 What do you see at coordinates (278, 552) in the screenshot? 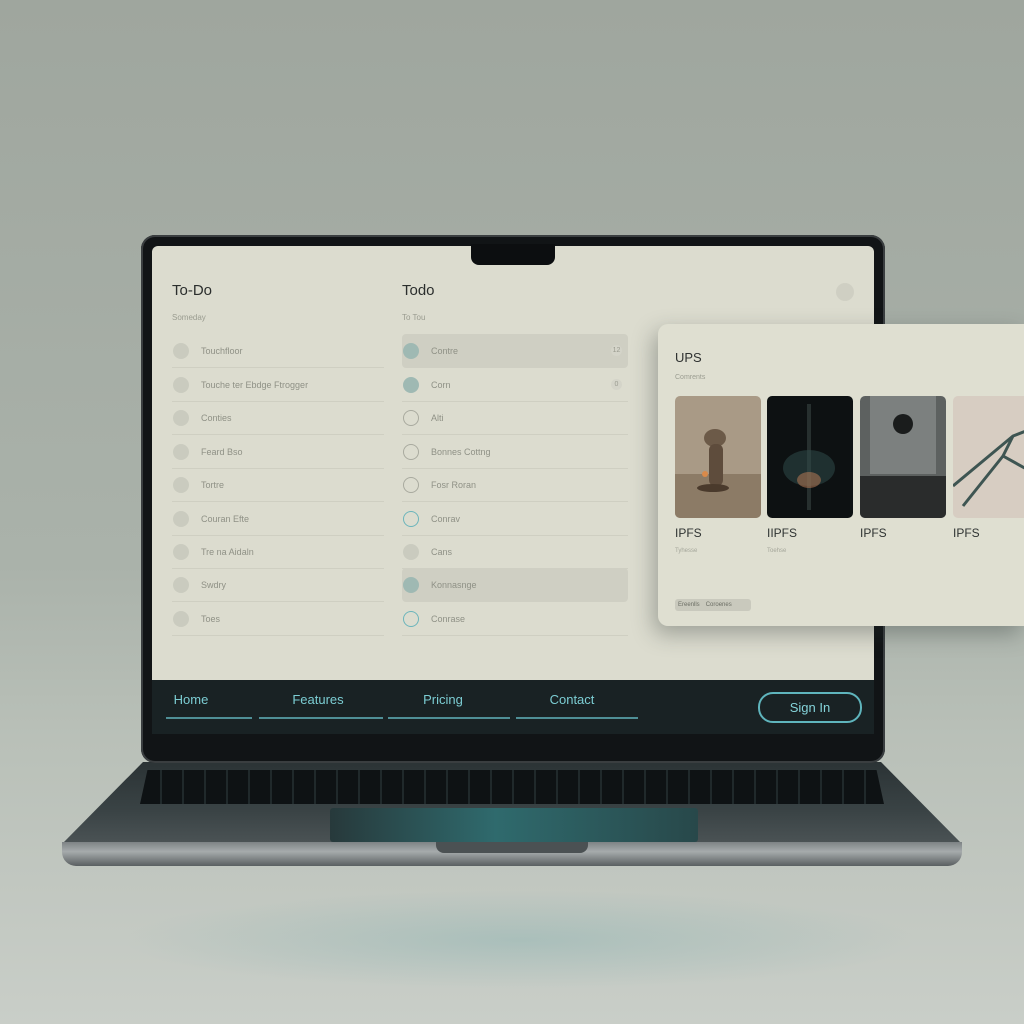
I see `todo-item: Tre na Aidaln` at bounding box center [278, 552].